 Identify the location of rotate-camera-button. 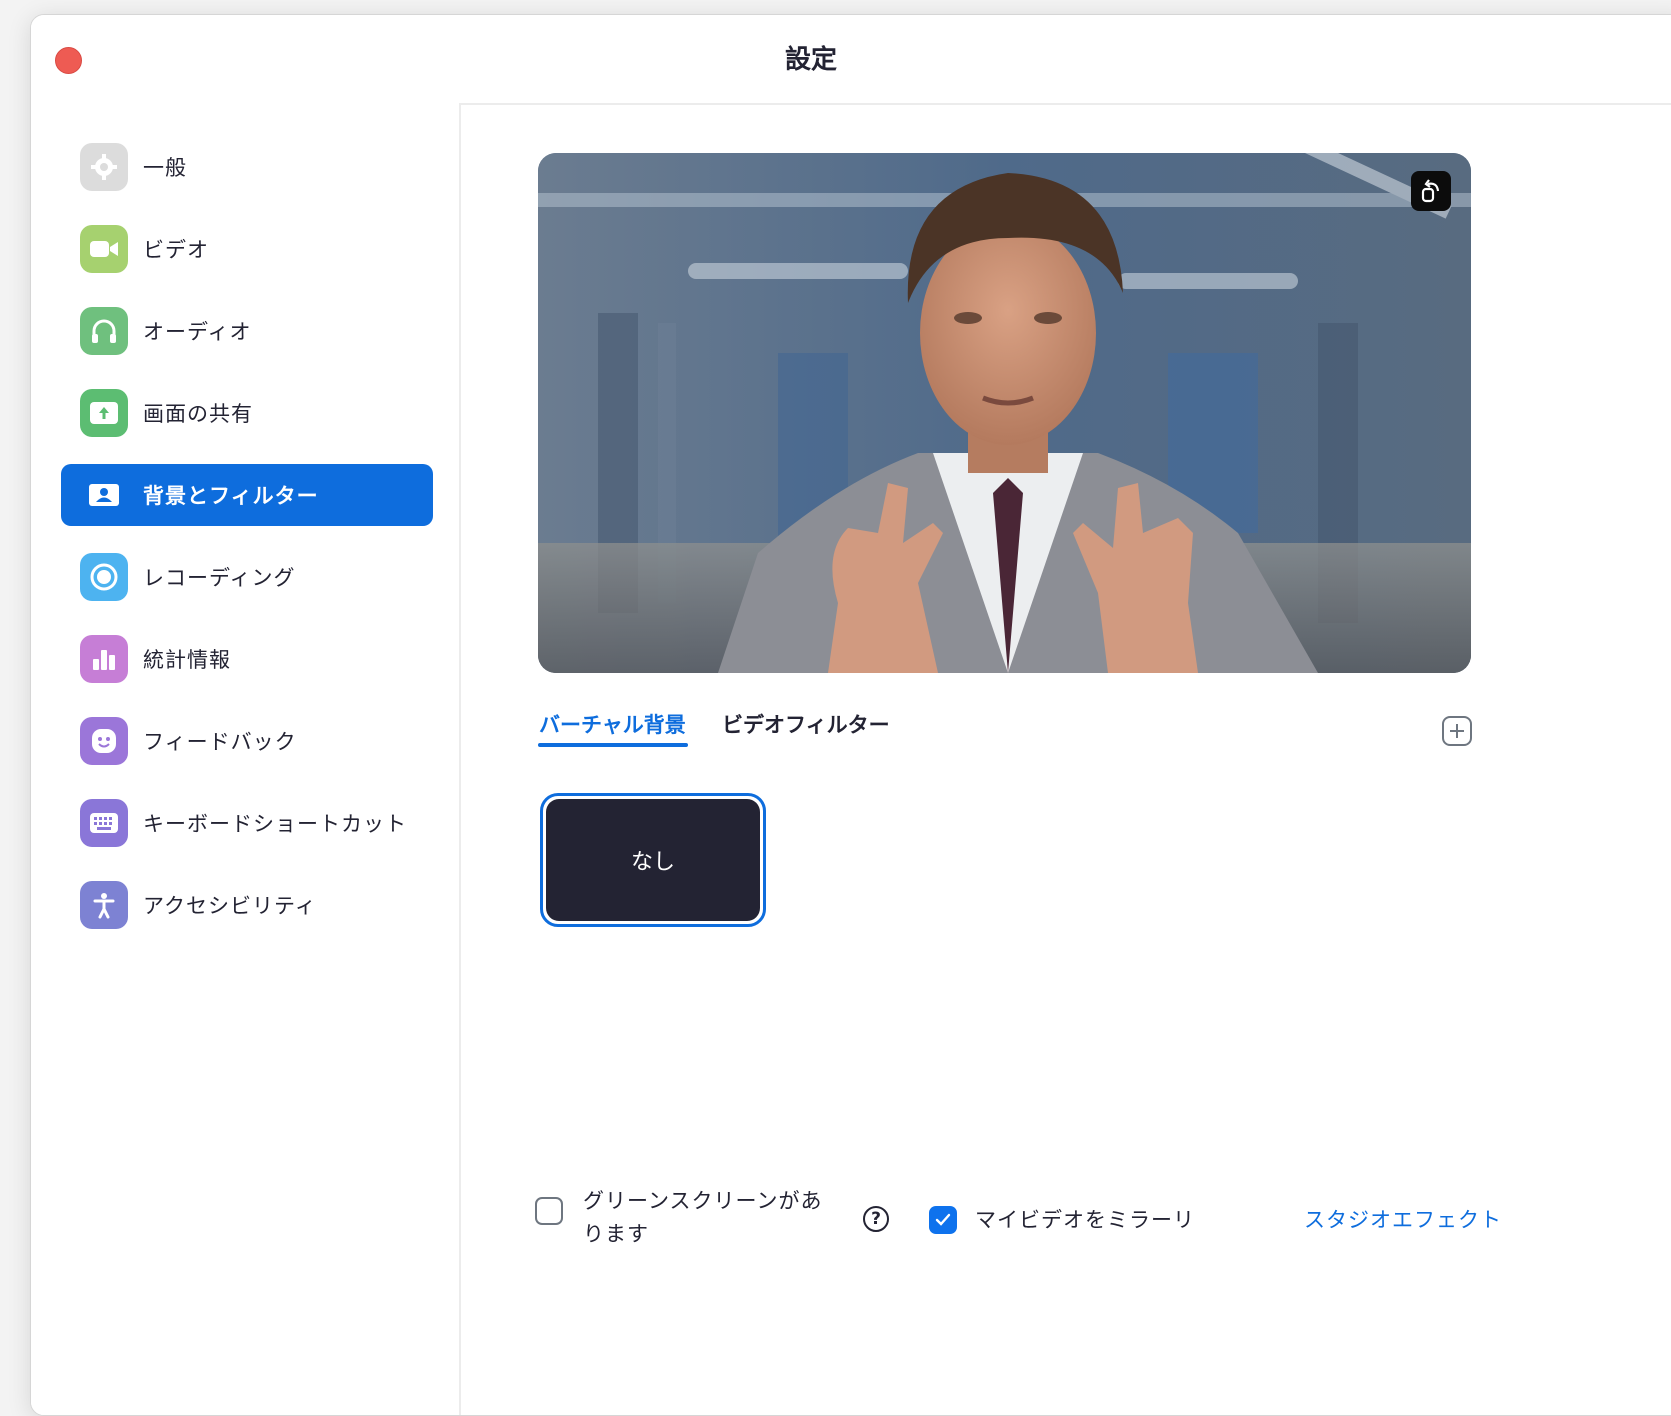
(1431, 191).